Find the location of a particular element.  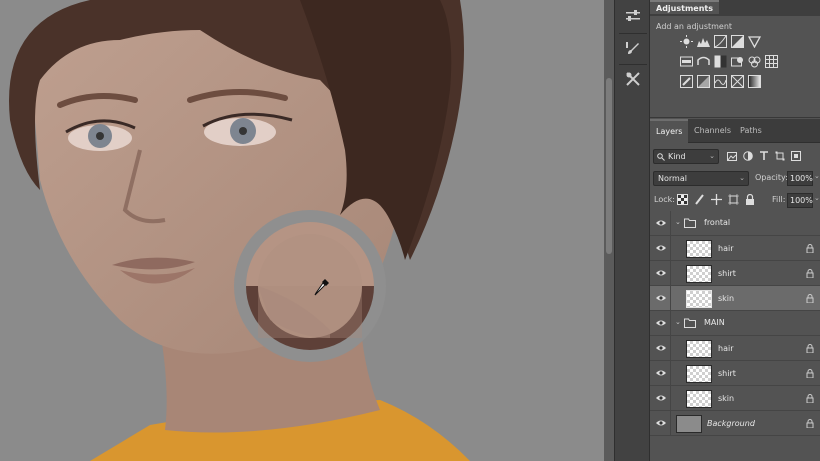

sliders-icon is located at coordinates (633, 15).